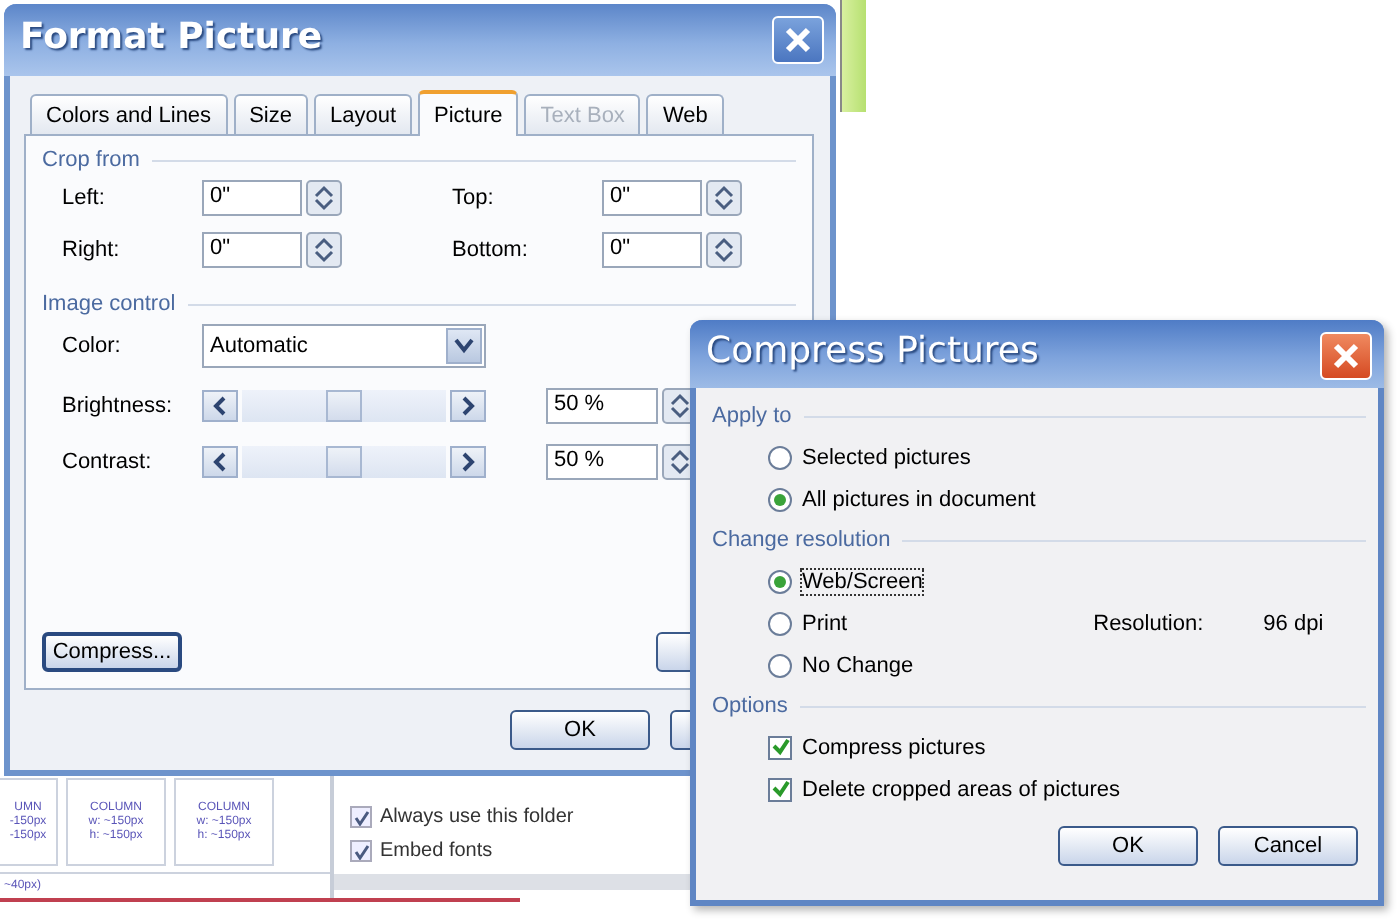 The image size is (1400, 920). Describe the element at coordinates (468, 113) in the screenshot. I see `tab: Picture` at that location.